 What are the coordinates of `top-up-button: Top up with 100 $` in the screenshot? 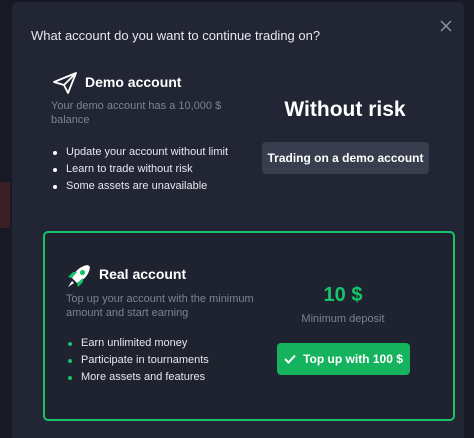 It's located at (343, 359).